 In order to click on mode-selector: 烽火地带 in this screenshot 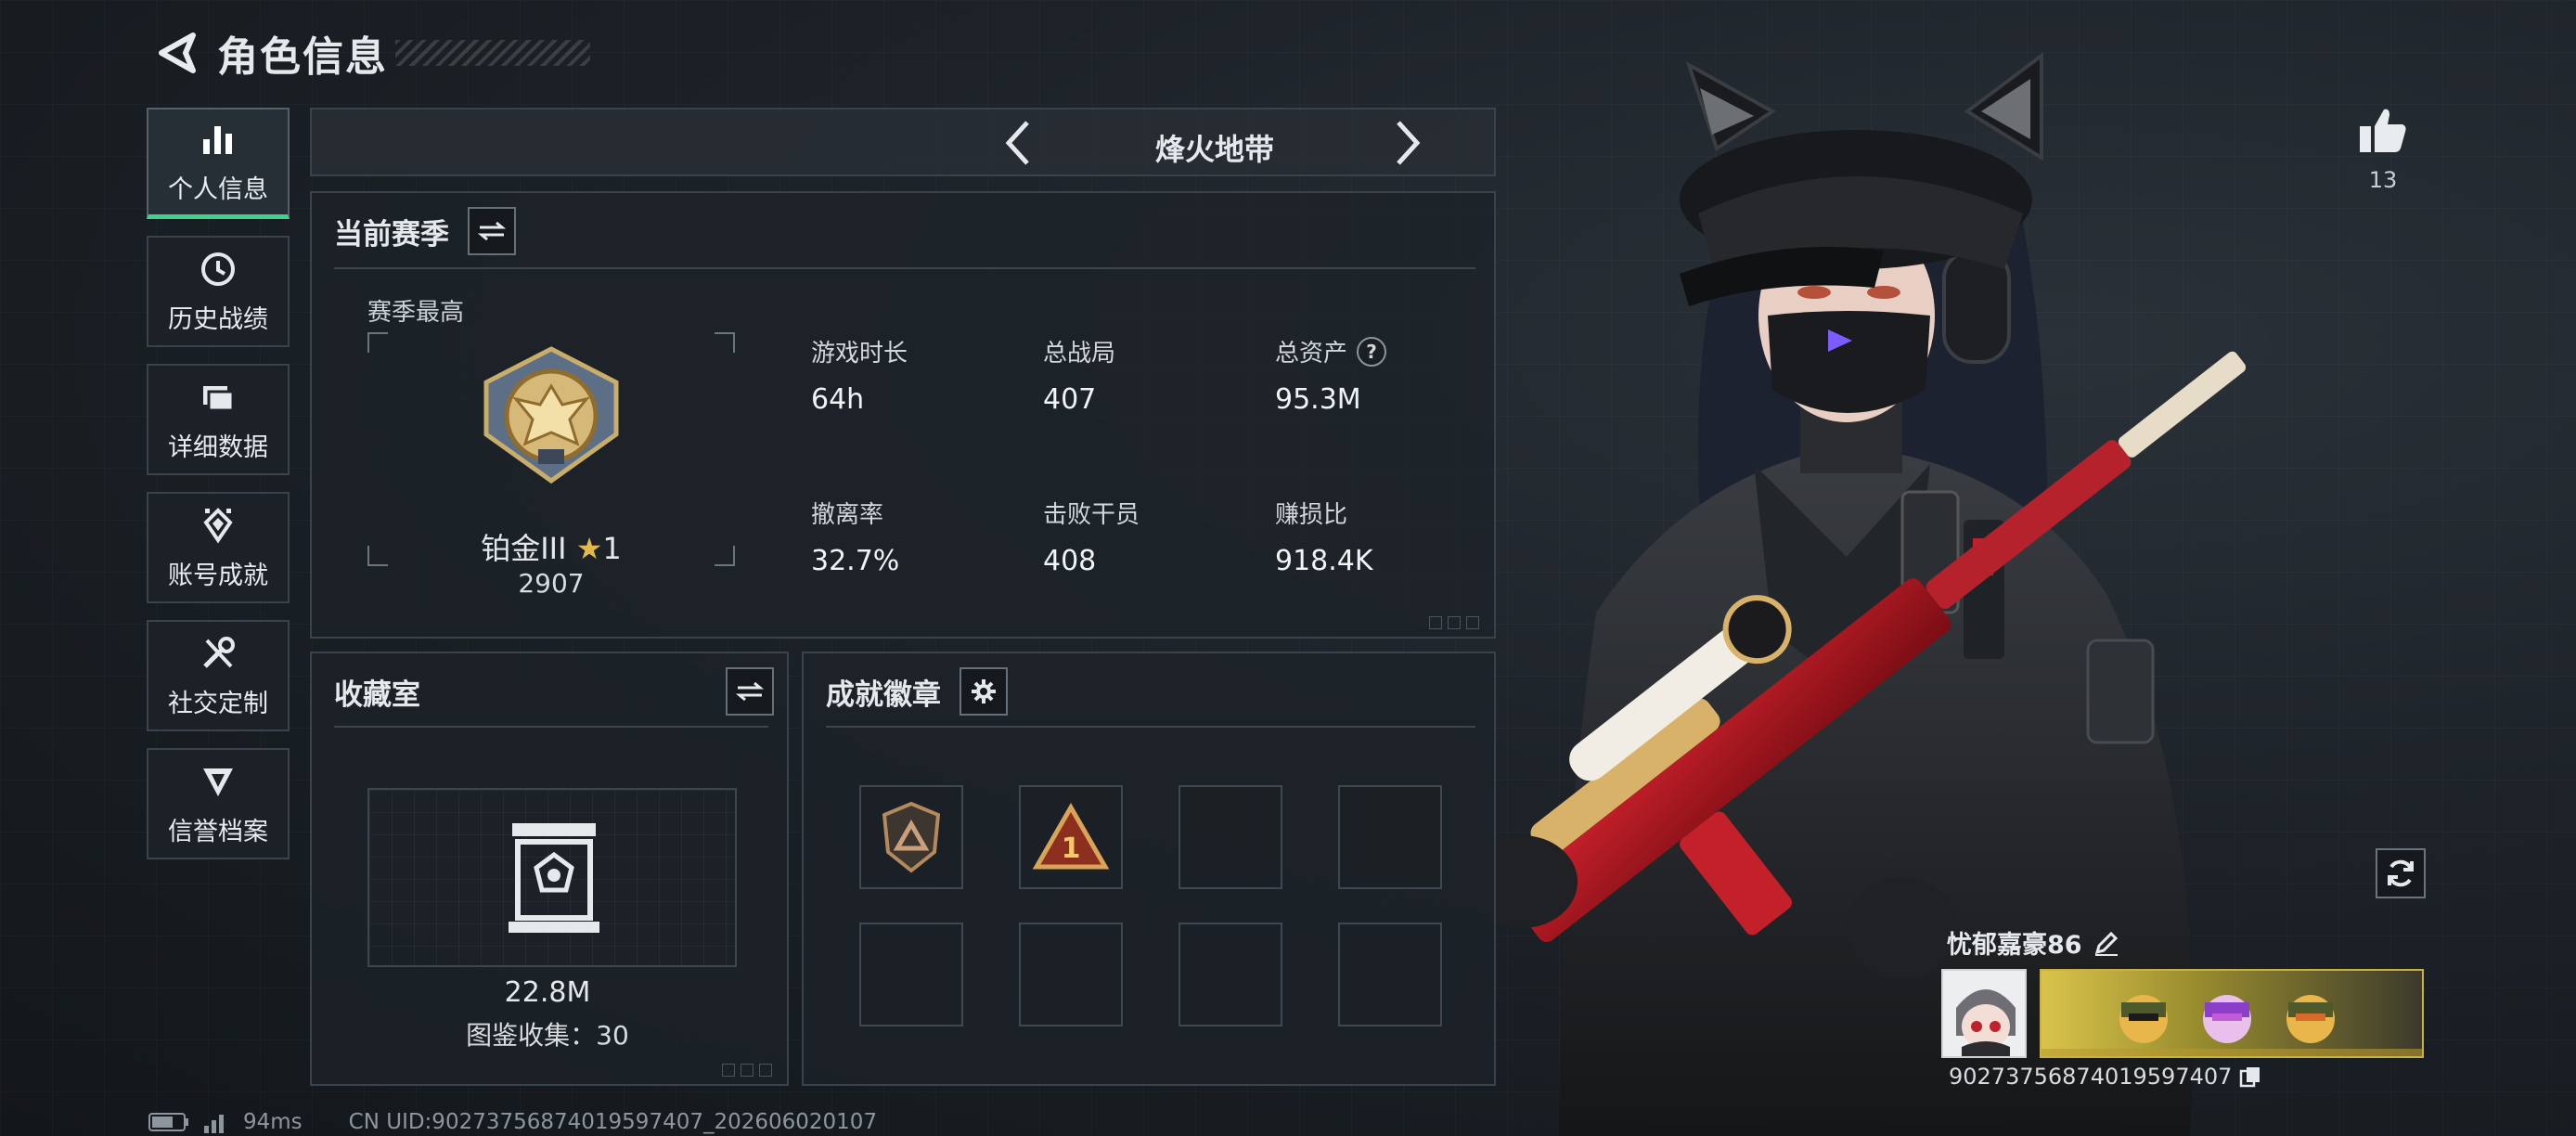, I will do `click(903, 142)`.